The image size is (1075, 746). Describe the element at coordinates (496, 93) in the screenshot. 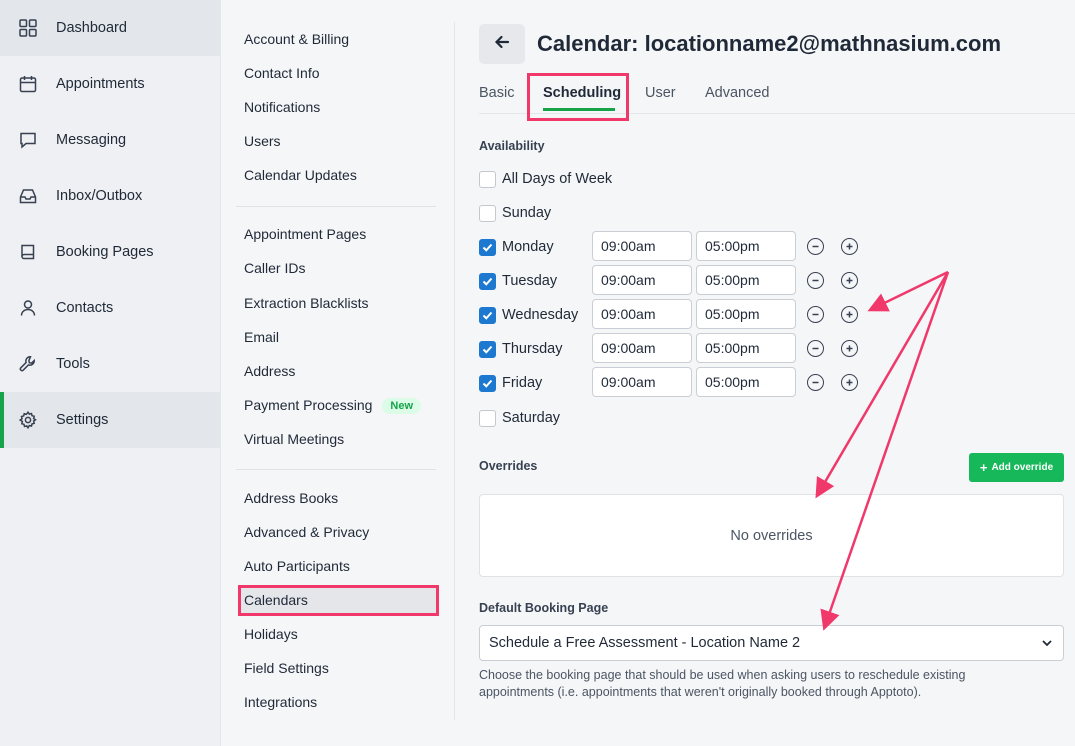

I see `tab-basic: Basic` at that location.